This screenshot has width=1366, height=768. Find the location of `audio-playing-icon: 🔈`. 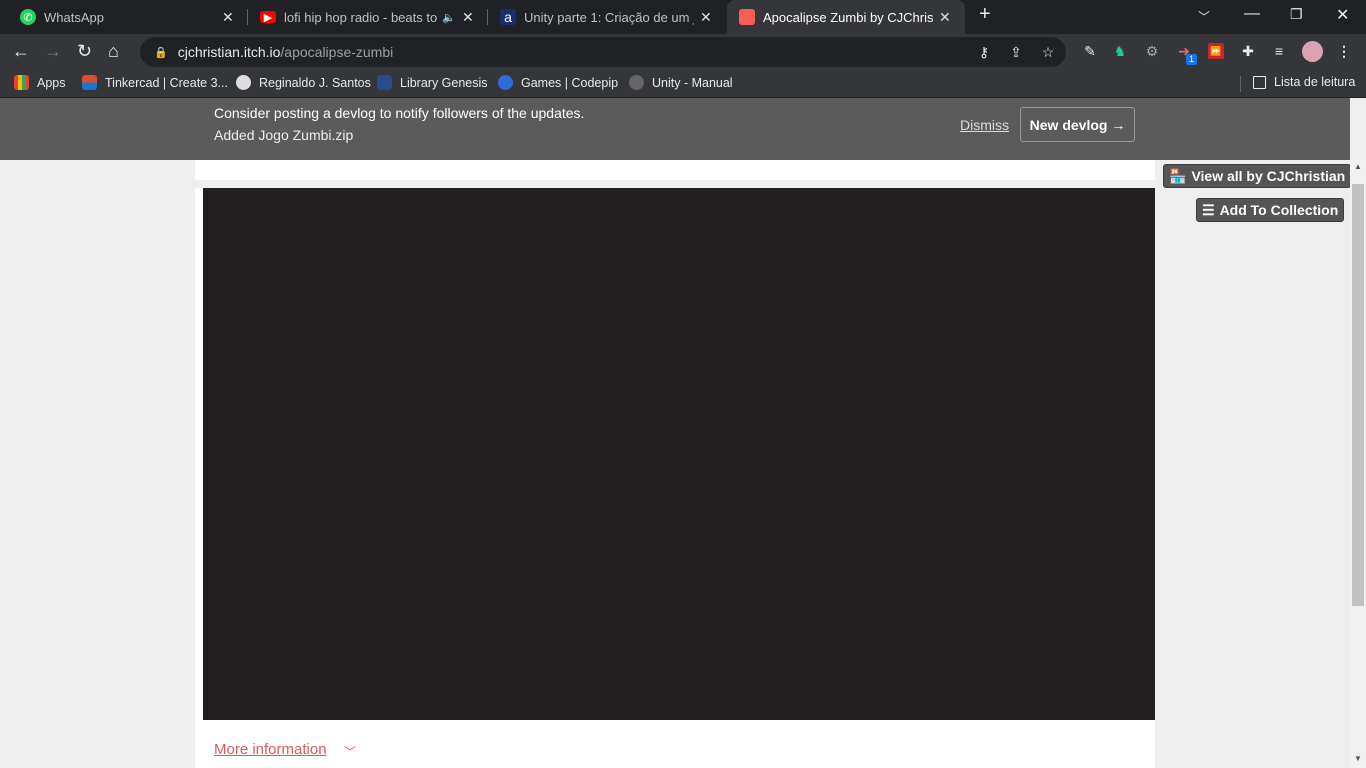

audio-playing-icon: 🔈 is located at coordinates (449, 17).